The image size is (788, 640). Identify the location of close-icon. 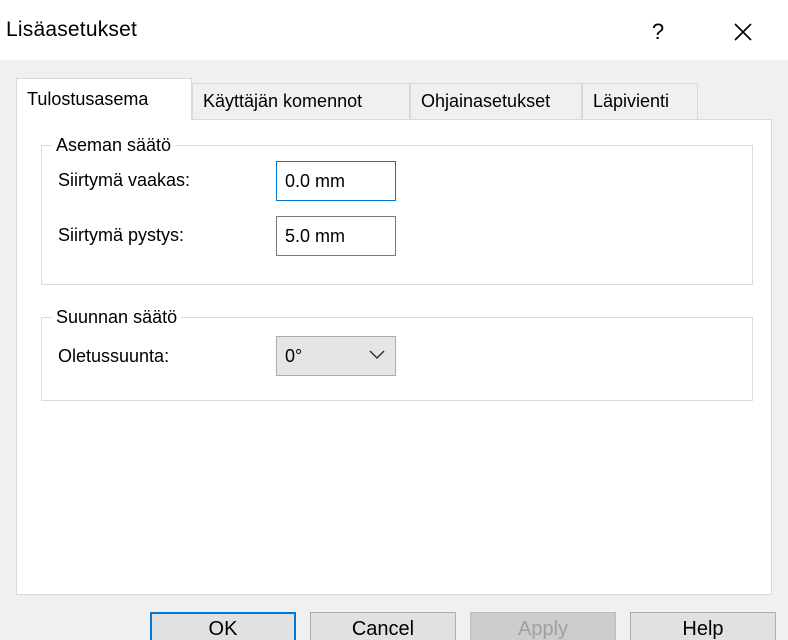
(743, 32).